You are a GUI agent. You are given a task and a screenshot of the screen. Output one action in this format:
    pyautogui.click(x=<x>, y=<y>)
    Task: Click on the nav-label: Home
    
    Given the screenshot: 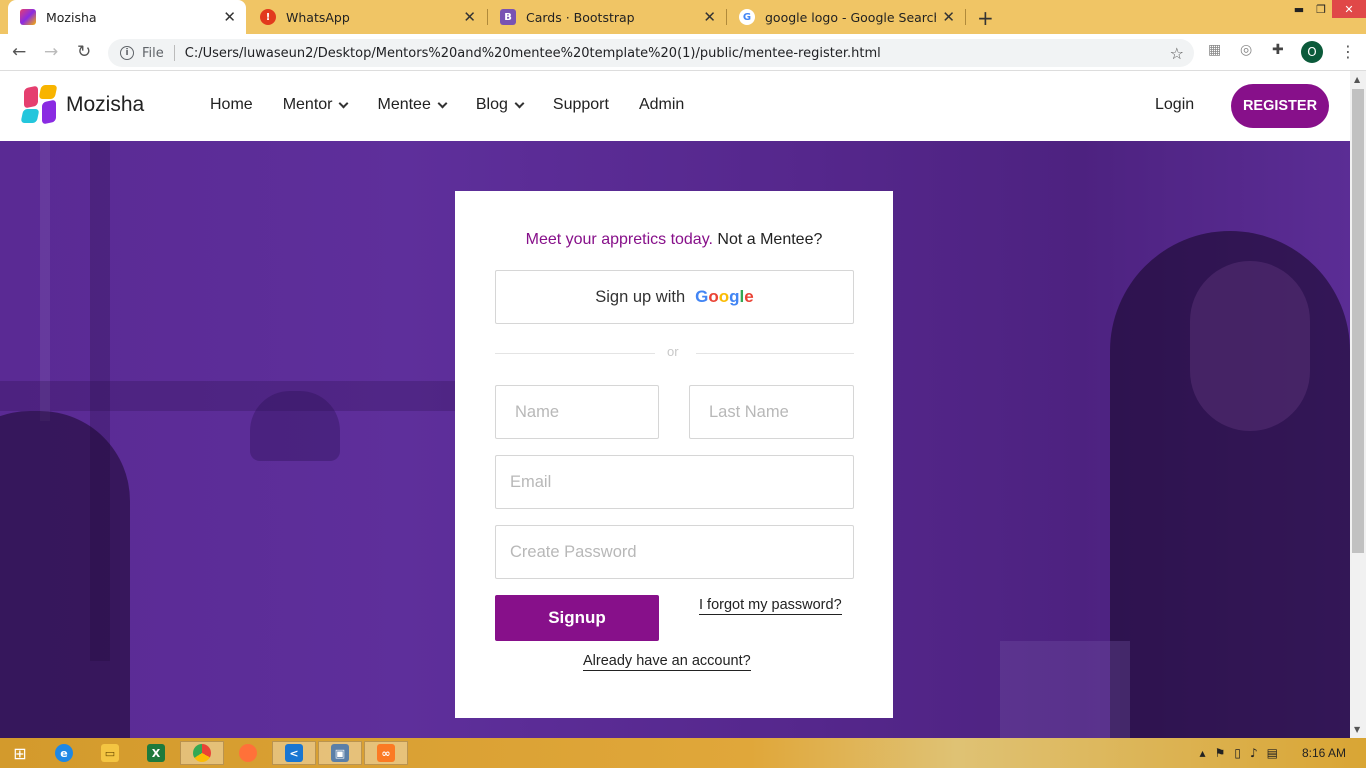 What is the action you would take?
    pyautogui.click(x=231, y=104)
    